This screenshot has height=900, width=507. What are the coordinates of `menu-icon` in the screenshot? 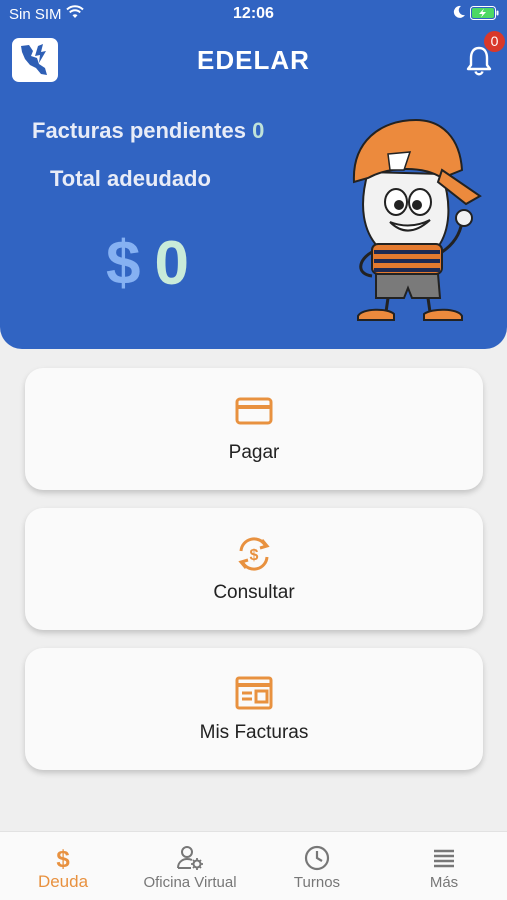 It's located at (444, 860).